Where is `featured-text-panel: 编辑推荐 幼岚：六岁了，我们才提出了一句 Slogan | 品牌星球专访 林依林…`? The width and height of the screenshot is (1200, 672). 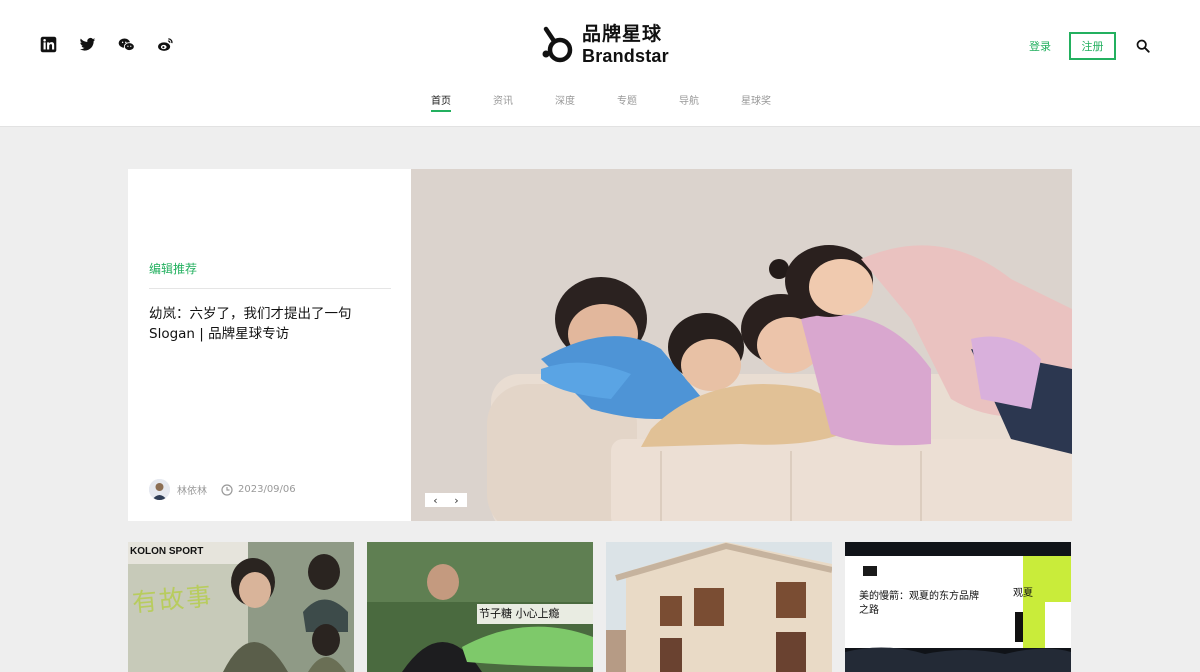
featured-text-panel: 编辑推荐 幼岚：六岁了，我们才提出了一句 Slogan | 品牌星球专访 林依林… is located at coordinates (269, 345).